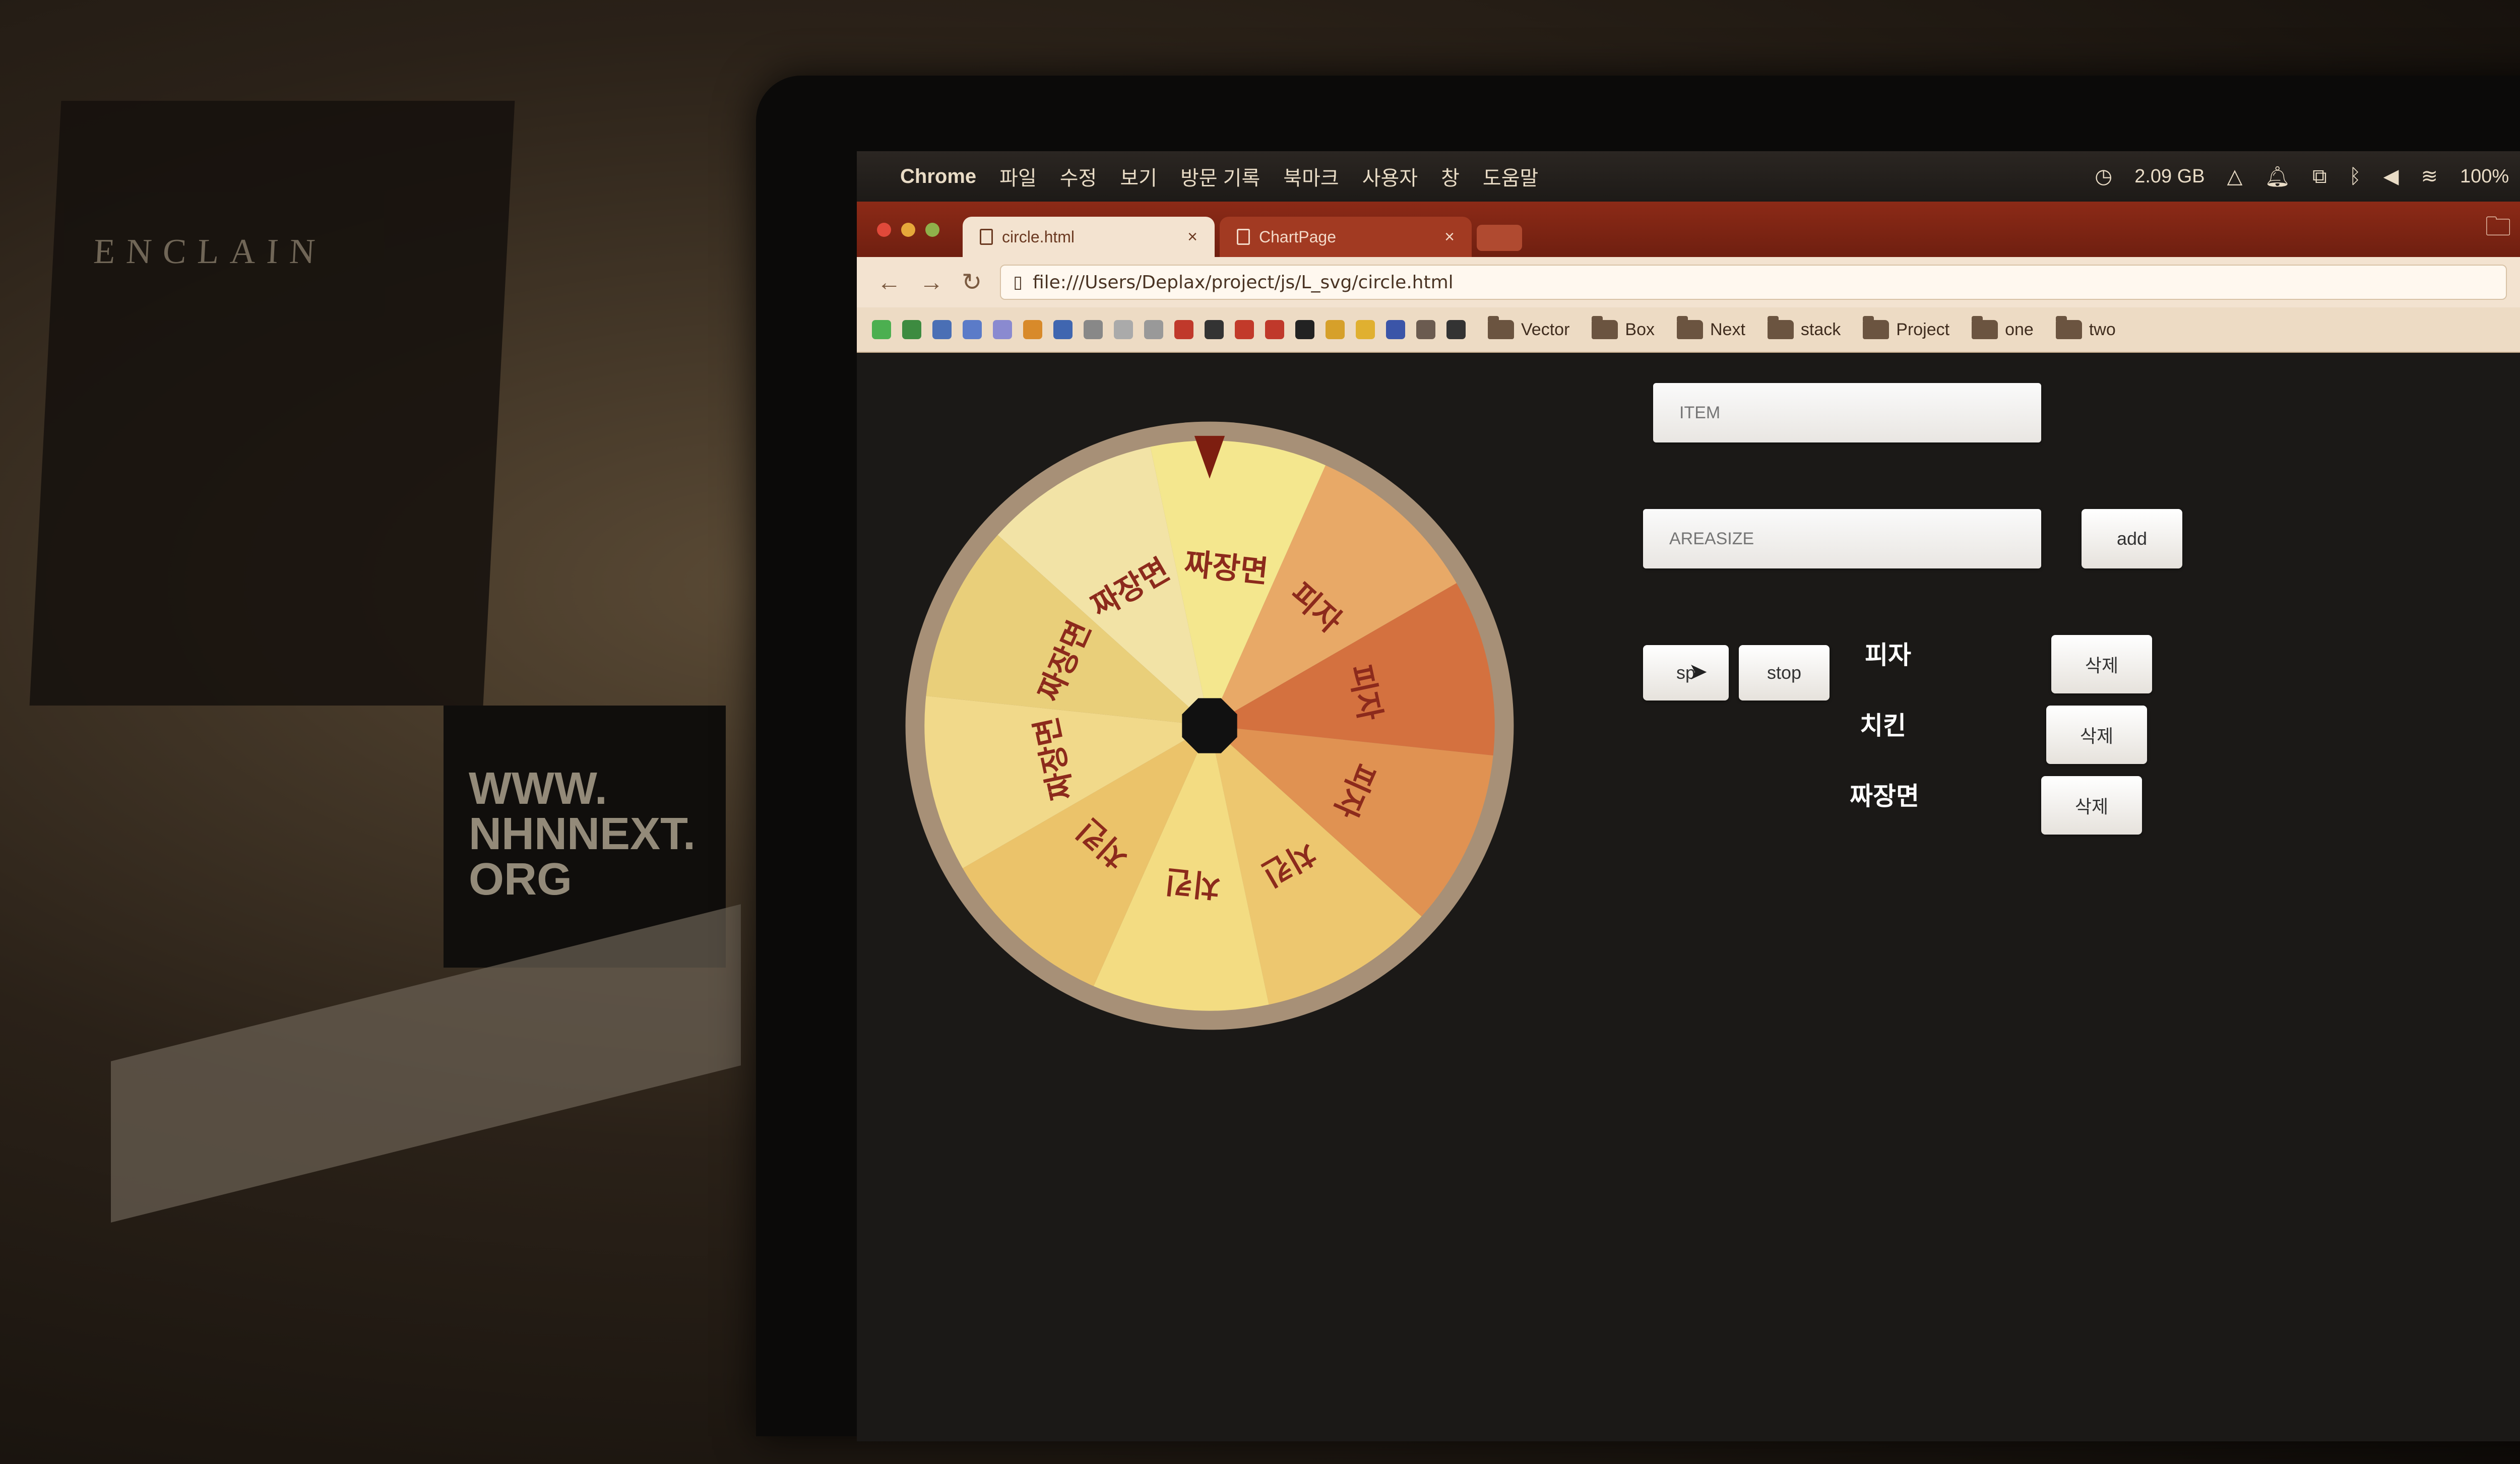  Describe the element at coordinates (2003, 328) in the screenshot. I see `bookmark-folder-one: one` at that location.